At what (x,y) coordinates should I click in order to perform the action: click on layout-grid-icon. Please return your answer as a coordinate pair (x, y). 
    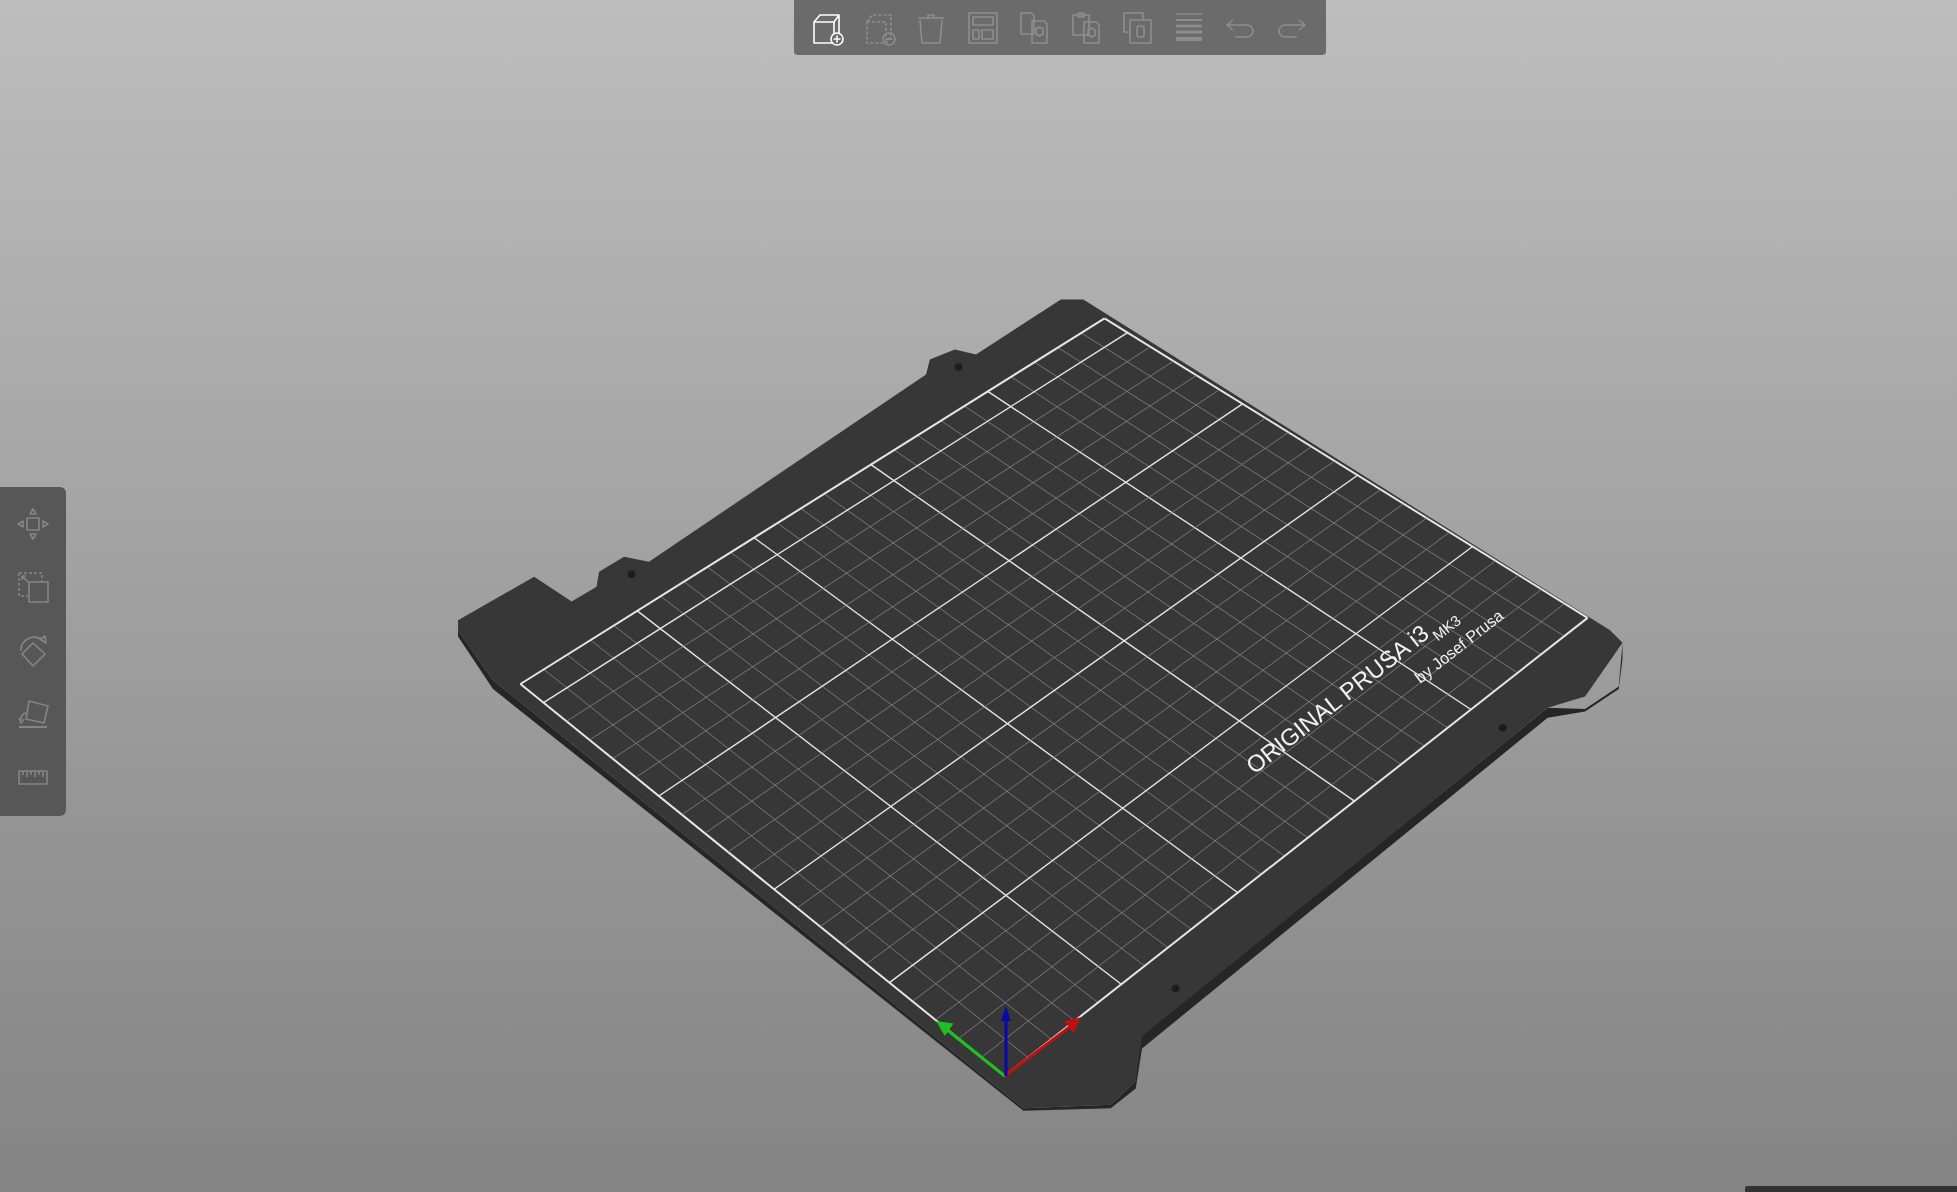
    Looking at the image, I should click on (982, 27).